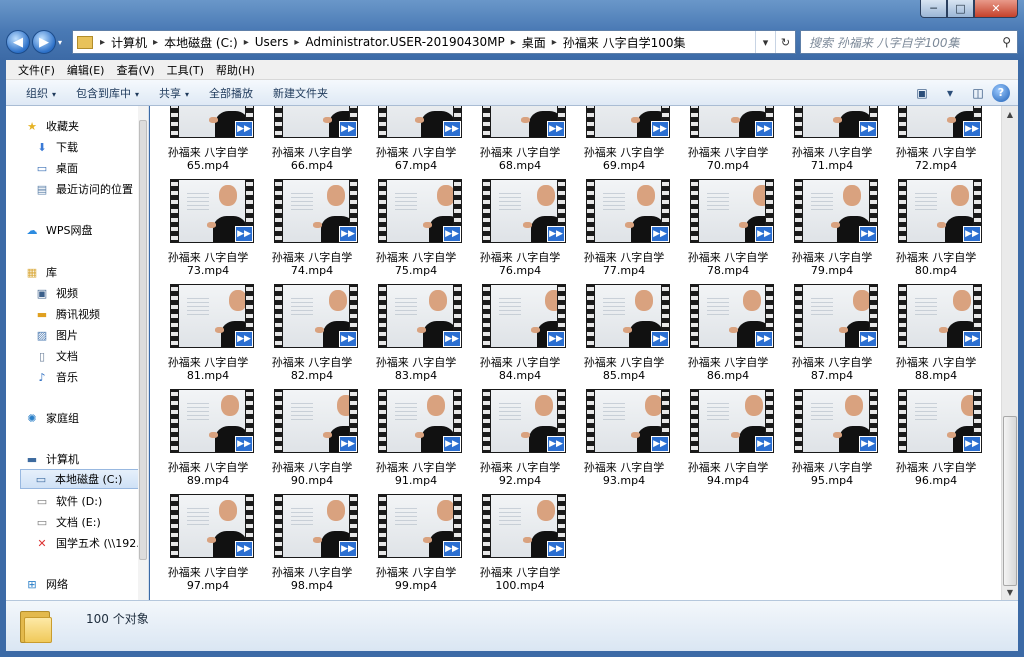  What do you see at coordinates (40, 272) in the screenshot?
I see `nav-libraries: ▦ 库` at bounding box center [40, 272].